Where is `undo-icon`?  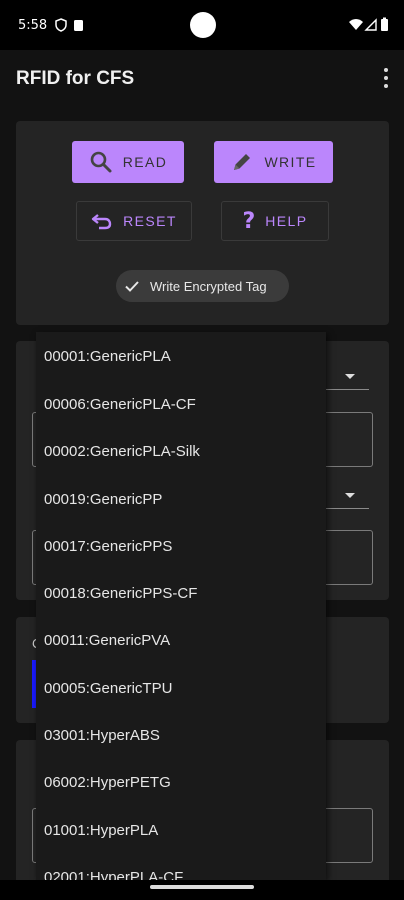 undo-icon is located at coordinates (101, 222).